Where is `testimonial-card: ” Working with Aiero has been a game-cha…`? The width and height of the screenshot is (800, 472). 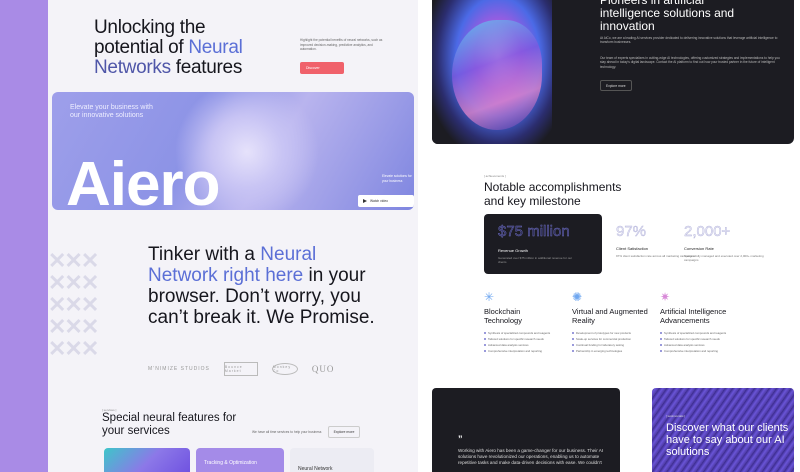 testimonial-card: ” Working with Aiero has been a game-cha… is located at coordinates (526, 430).